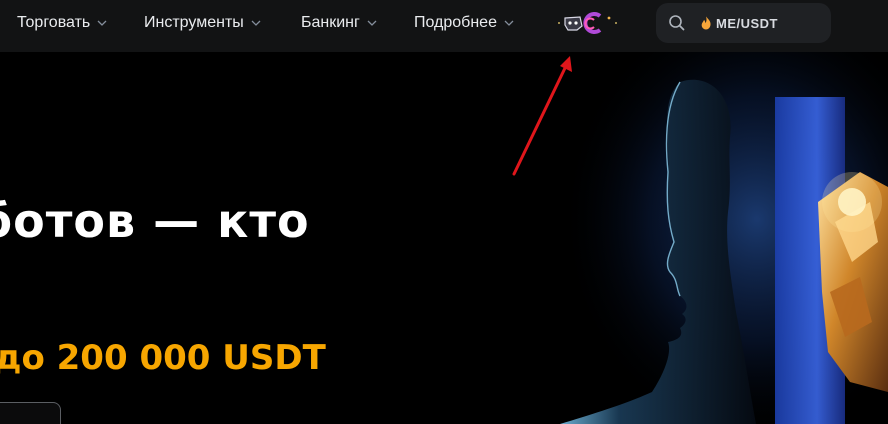  I want to click on nav-banking: Банкинг, so click(339, 23).